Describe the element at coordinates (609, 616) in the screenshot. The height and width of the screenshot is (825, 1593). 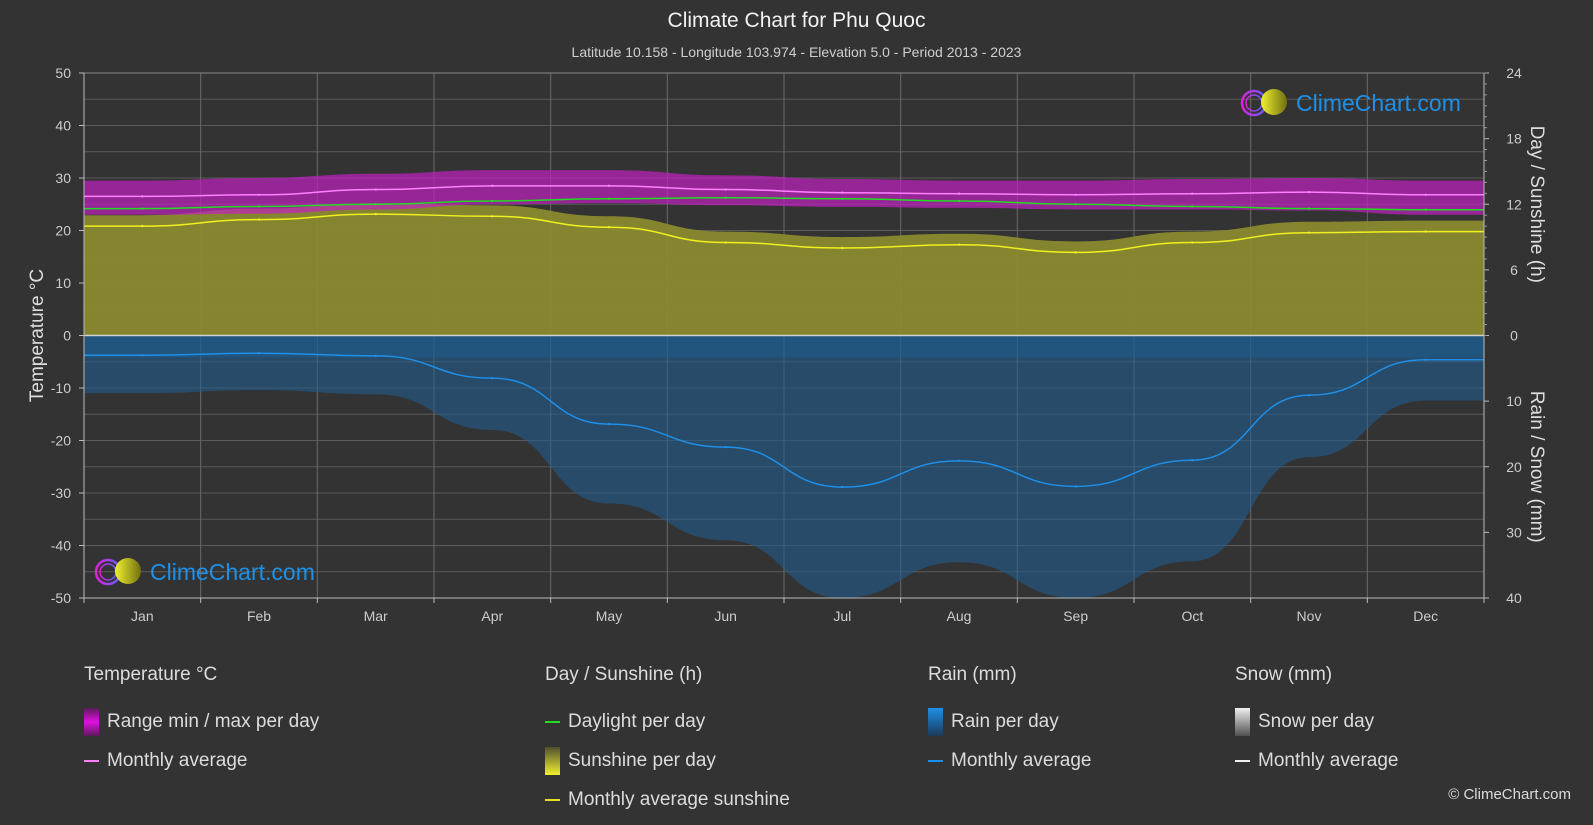
I see `month-label: May` at that location.